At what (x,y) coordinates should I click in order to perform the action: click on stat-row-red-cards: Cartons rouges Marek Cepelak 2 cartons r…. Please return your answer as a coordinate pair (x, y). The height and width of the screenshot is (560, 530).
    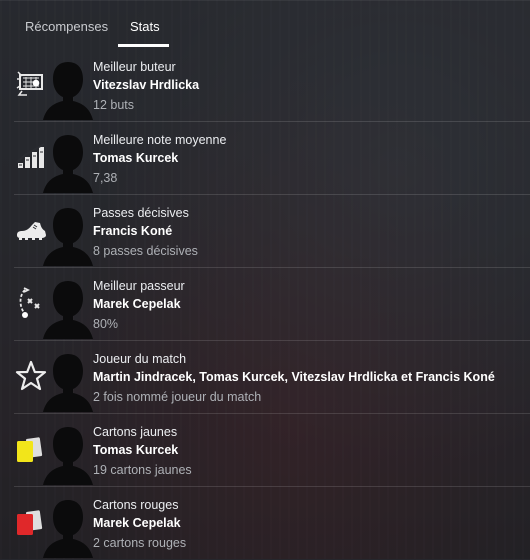
    Looking at the image, I should click on (272, 523).